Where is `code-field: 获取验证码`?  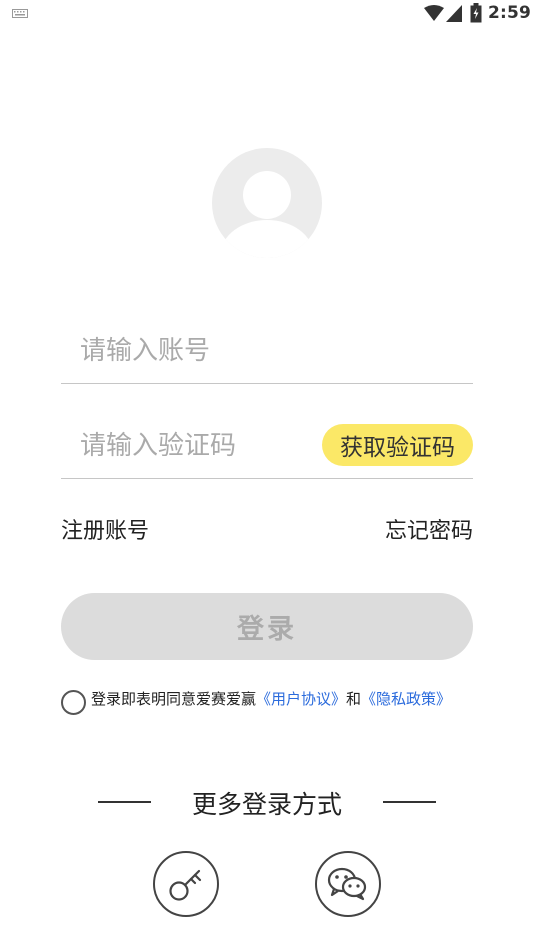
code-field: 获取验证码 is located at coordinates (267, 444).